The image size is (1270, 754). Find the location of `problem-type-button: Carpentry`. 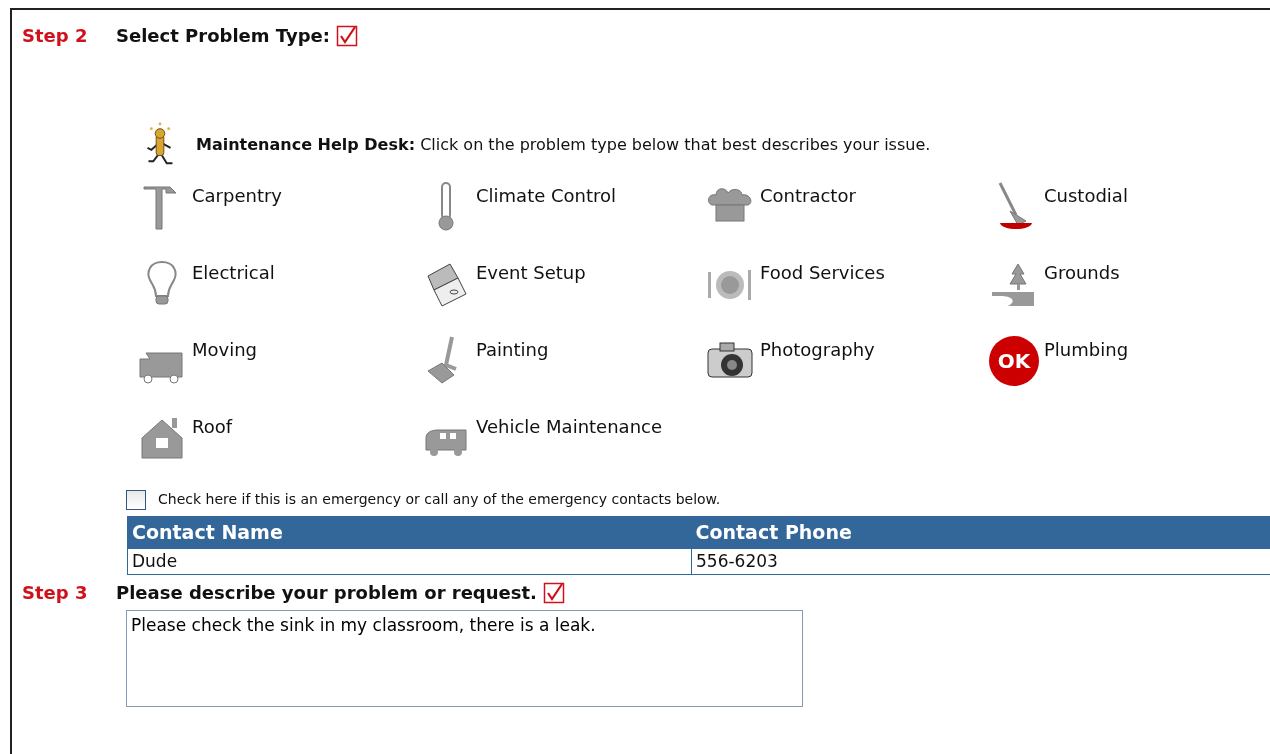

problem-type-button: Carpentry is located at coordinates (278, 219).